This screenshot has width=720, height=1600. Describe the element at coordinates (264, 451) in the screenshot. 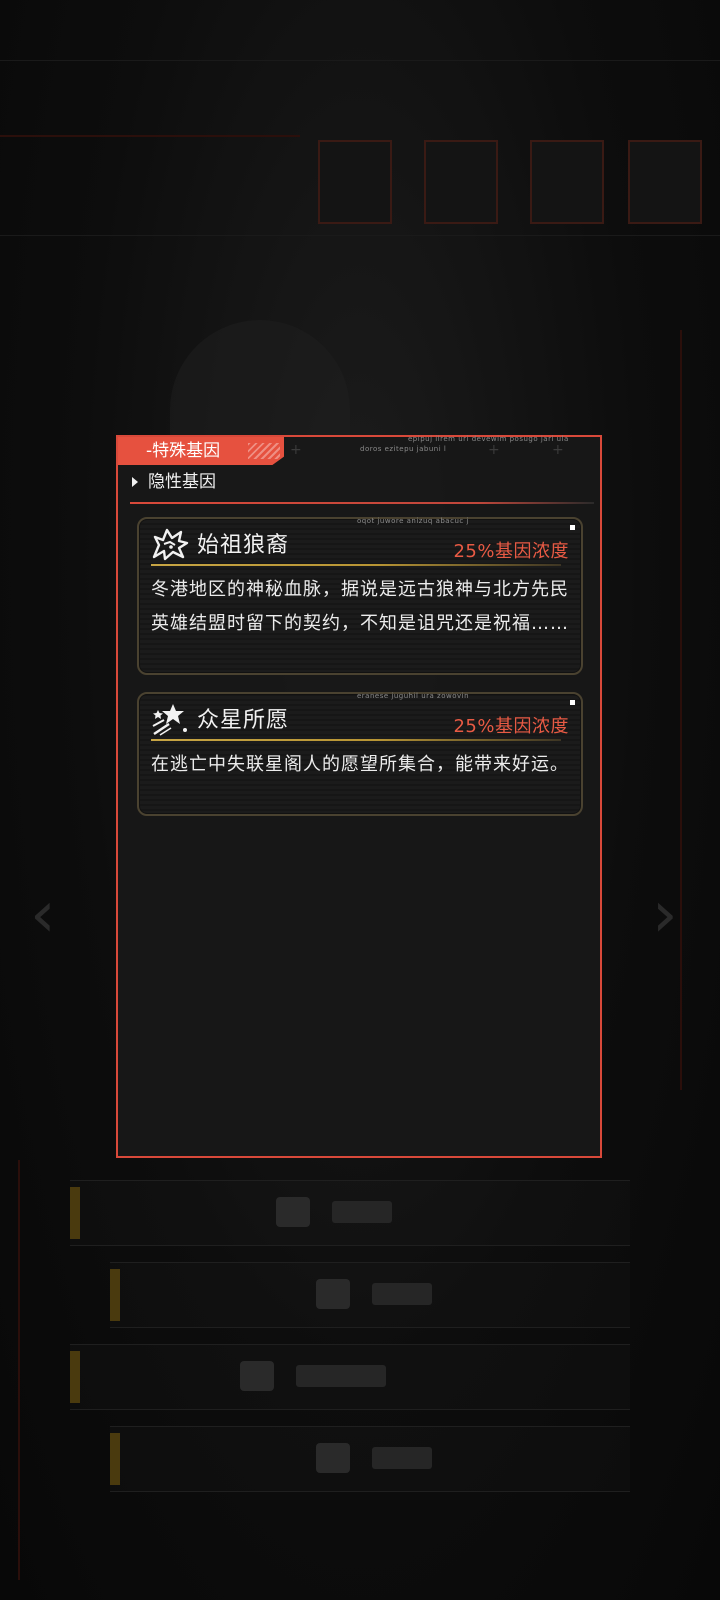

I see `hatch-decoration` at that location.